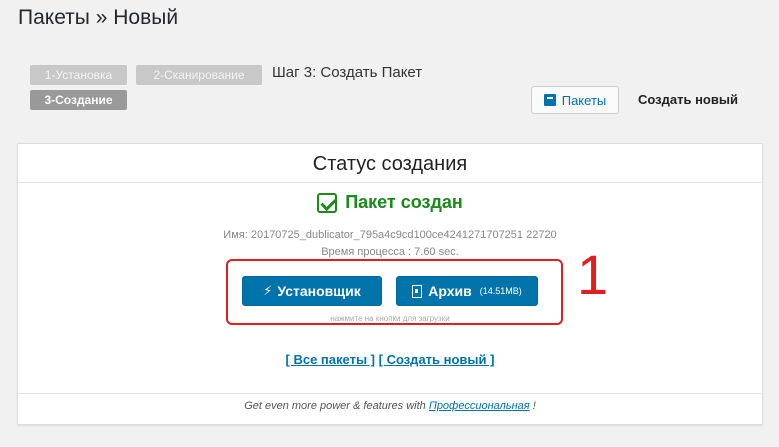 The image size is (779, 447). What do you see at coordinates (199, 75) in the screenshot?
I see `step-scan: 2-Сканирование` at bounding box center [199, 75].